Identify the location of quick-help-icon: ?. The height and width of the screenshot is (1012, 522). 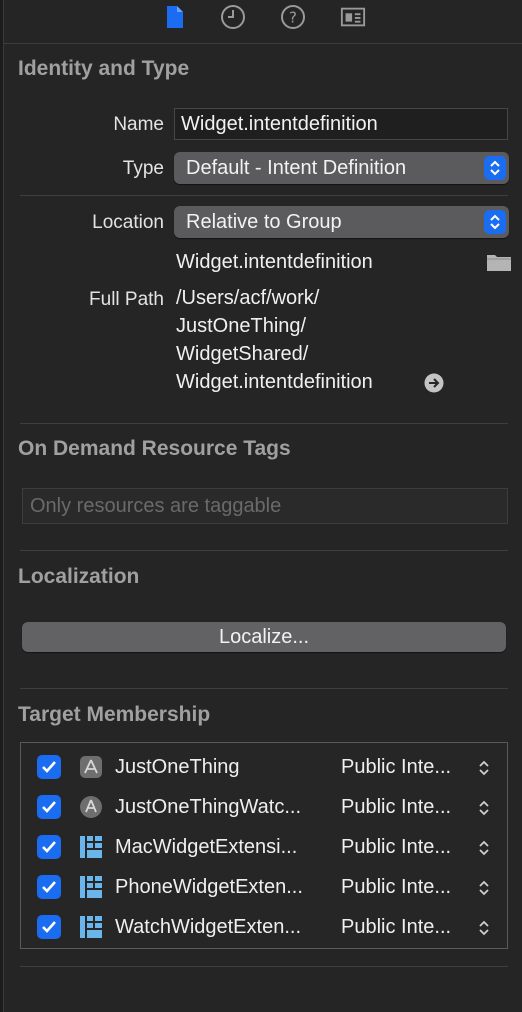
(293, 17).